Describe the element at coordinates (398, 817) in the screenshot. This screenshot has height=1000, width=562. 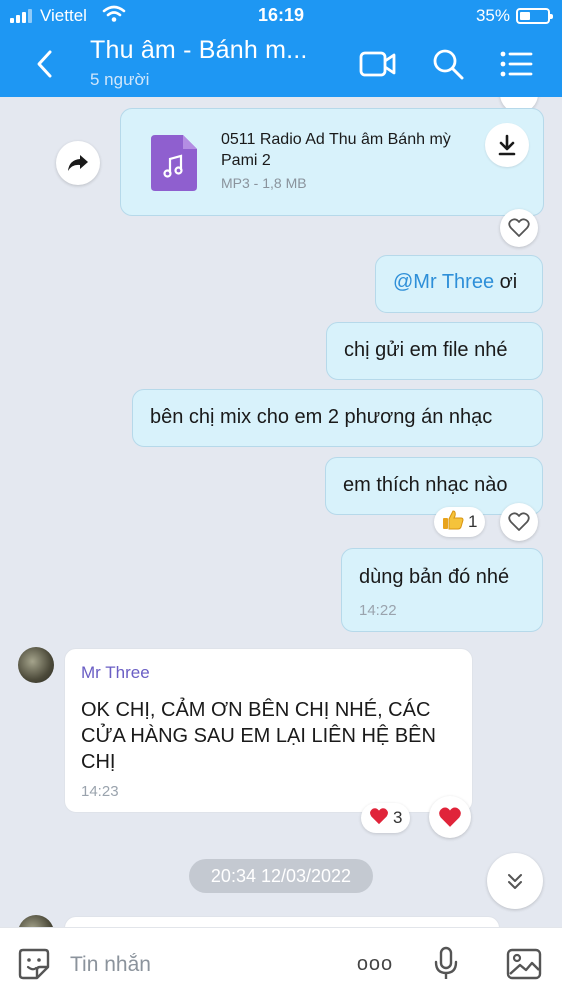
I see `reaction-count: 3` at that location.